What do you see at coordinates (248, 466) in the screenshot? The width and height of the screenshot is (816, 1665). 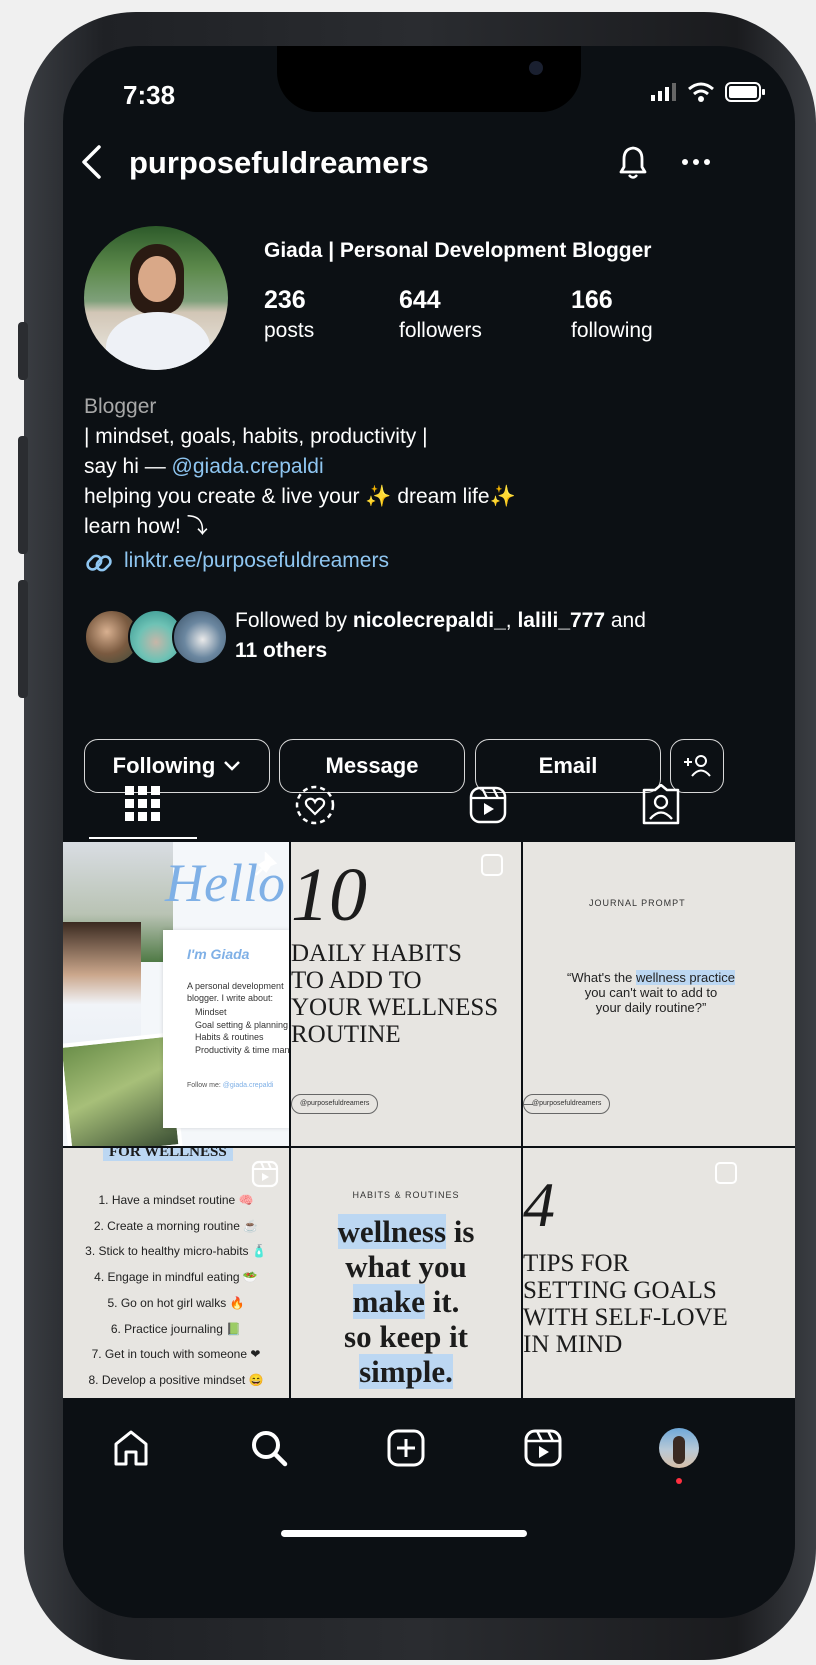 I see `bio-mention-link: @giada.crepaldi` at bounding box center [248, 466].